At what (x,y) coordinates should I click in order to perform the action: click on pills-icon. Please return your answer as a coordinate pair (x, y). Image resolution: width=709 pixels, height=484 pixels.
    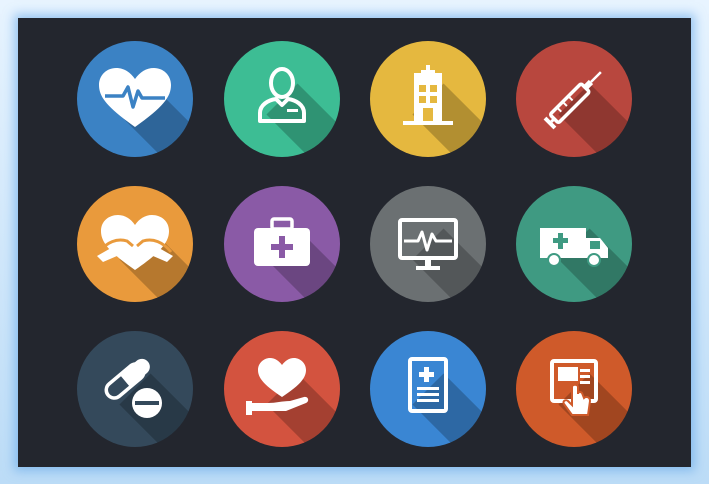
    Looking at the image, I should click on (135, 389).